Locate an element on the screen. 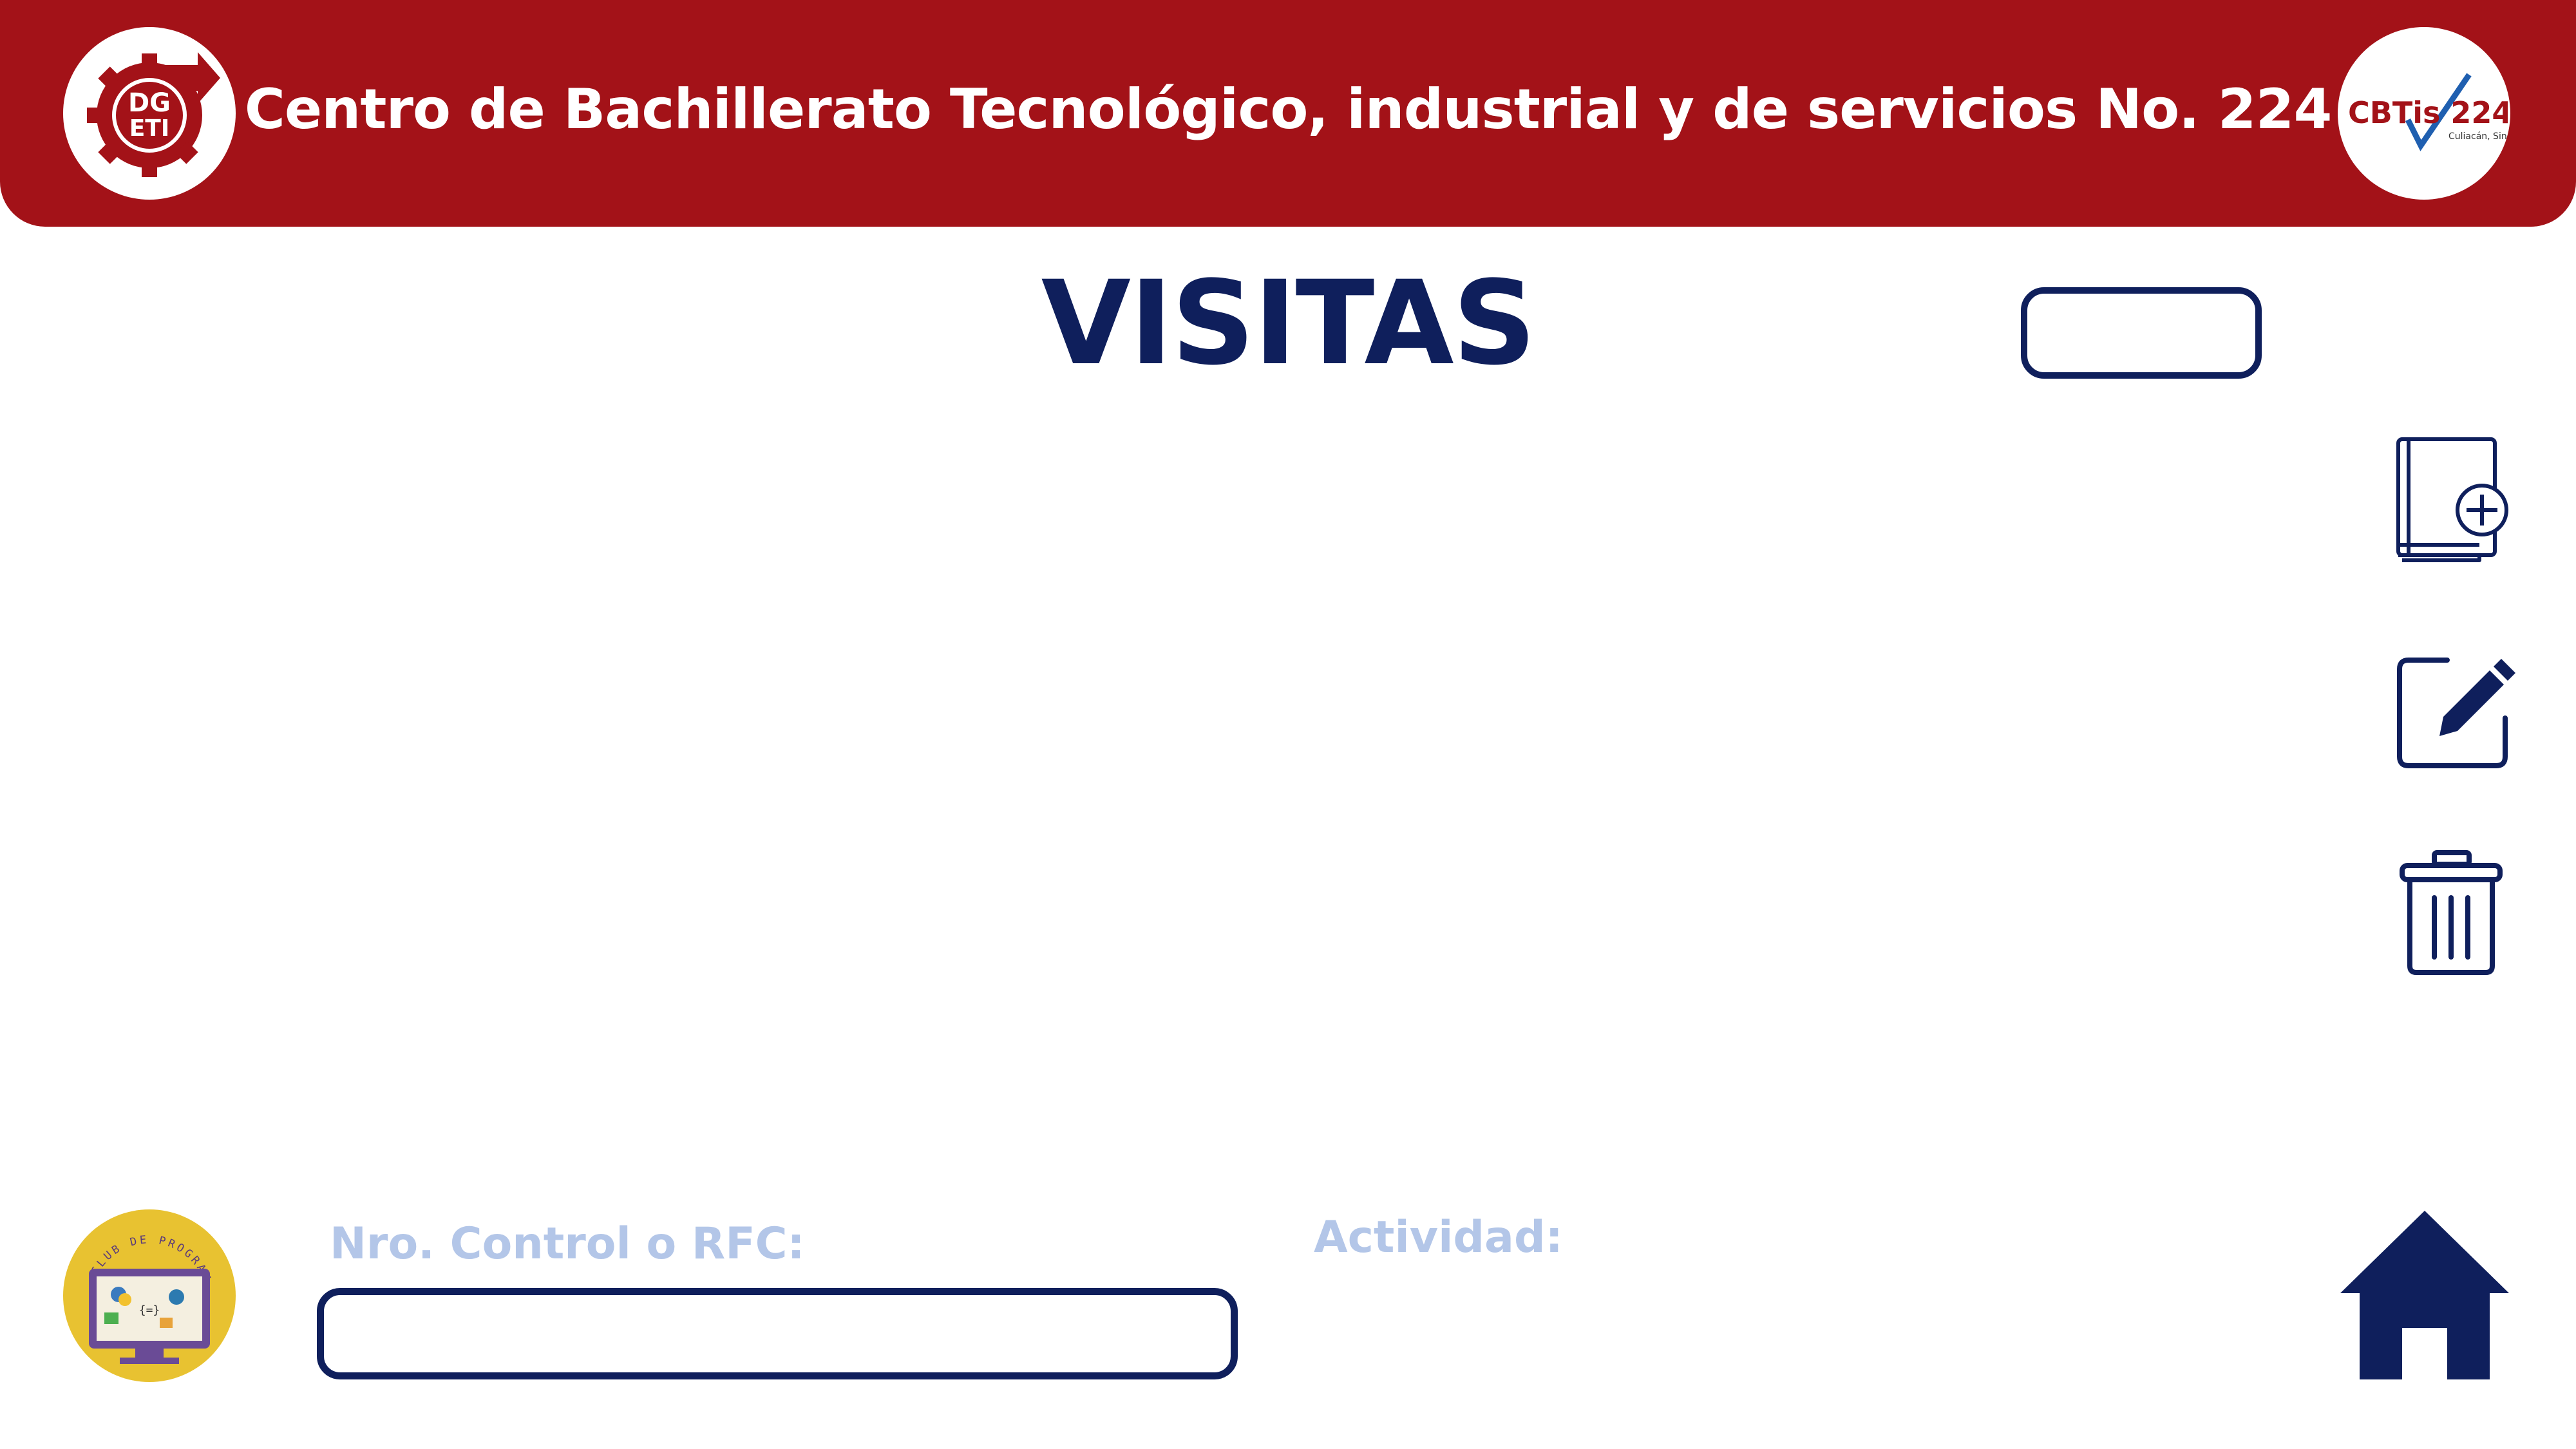  trash-icon is located at coordinates (2452, 912).